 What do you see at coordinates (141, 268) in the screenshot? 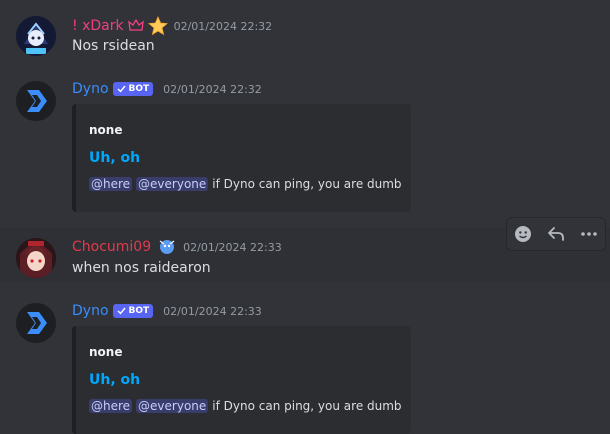
I see `message-content: when nos raidearon` at bounding box center [141, 268].